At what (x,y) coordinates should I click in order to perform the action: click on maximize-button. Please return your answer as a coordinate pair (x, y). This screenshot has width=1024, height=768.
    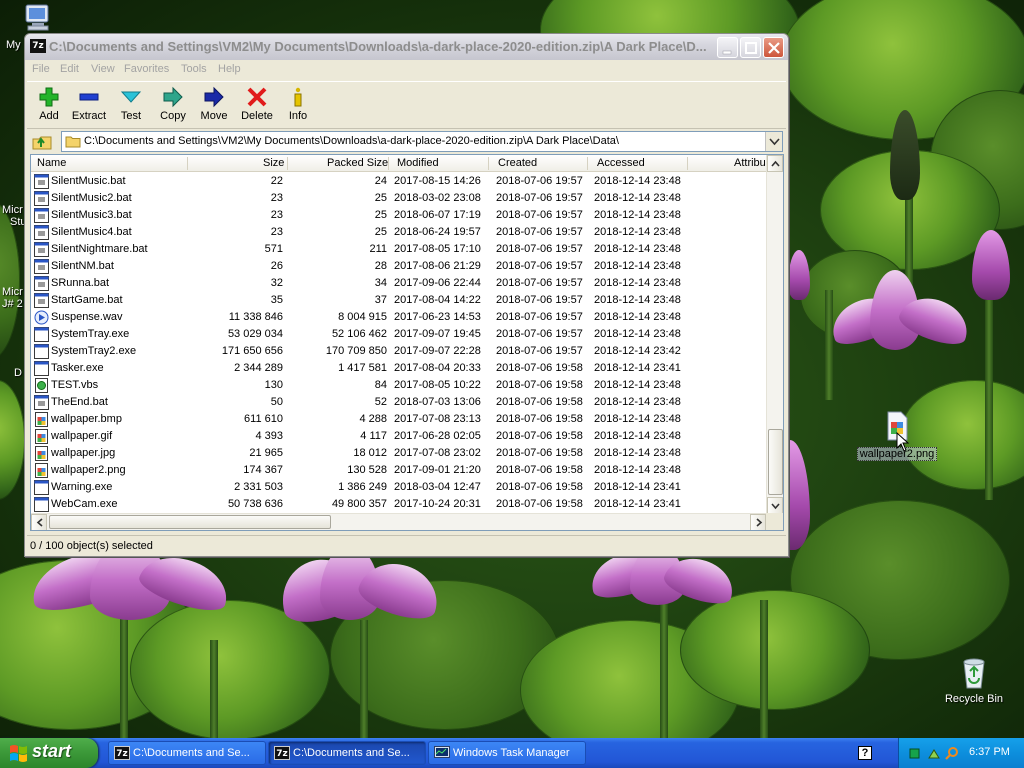
    Looking at the image, I should click on (750, 47).